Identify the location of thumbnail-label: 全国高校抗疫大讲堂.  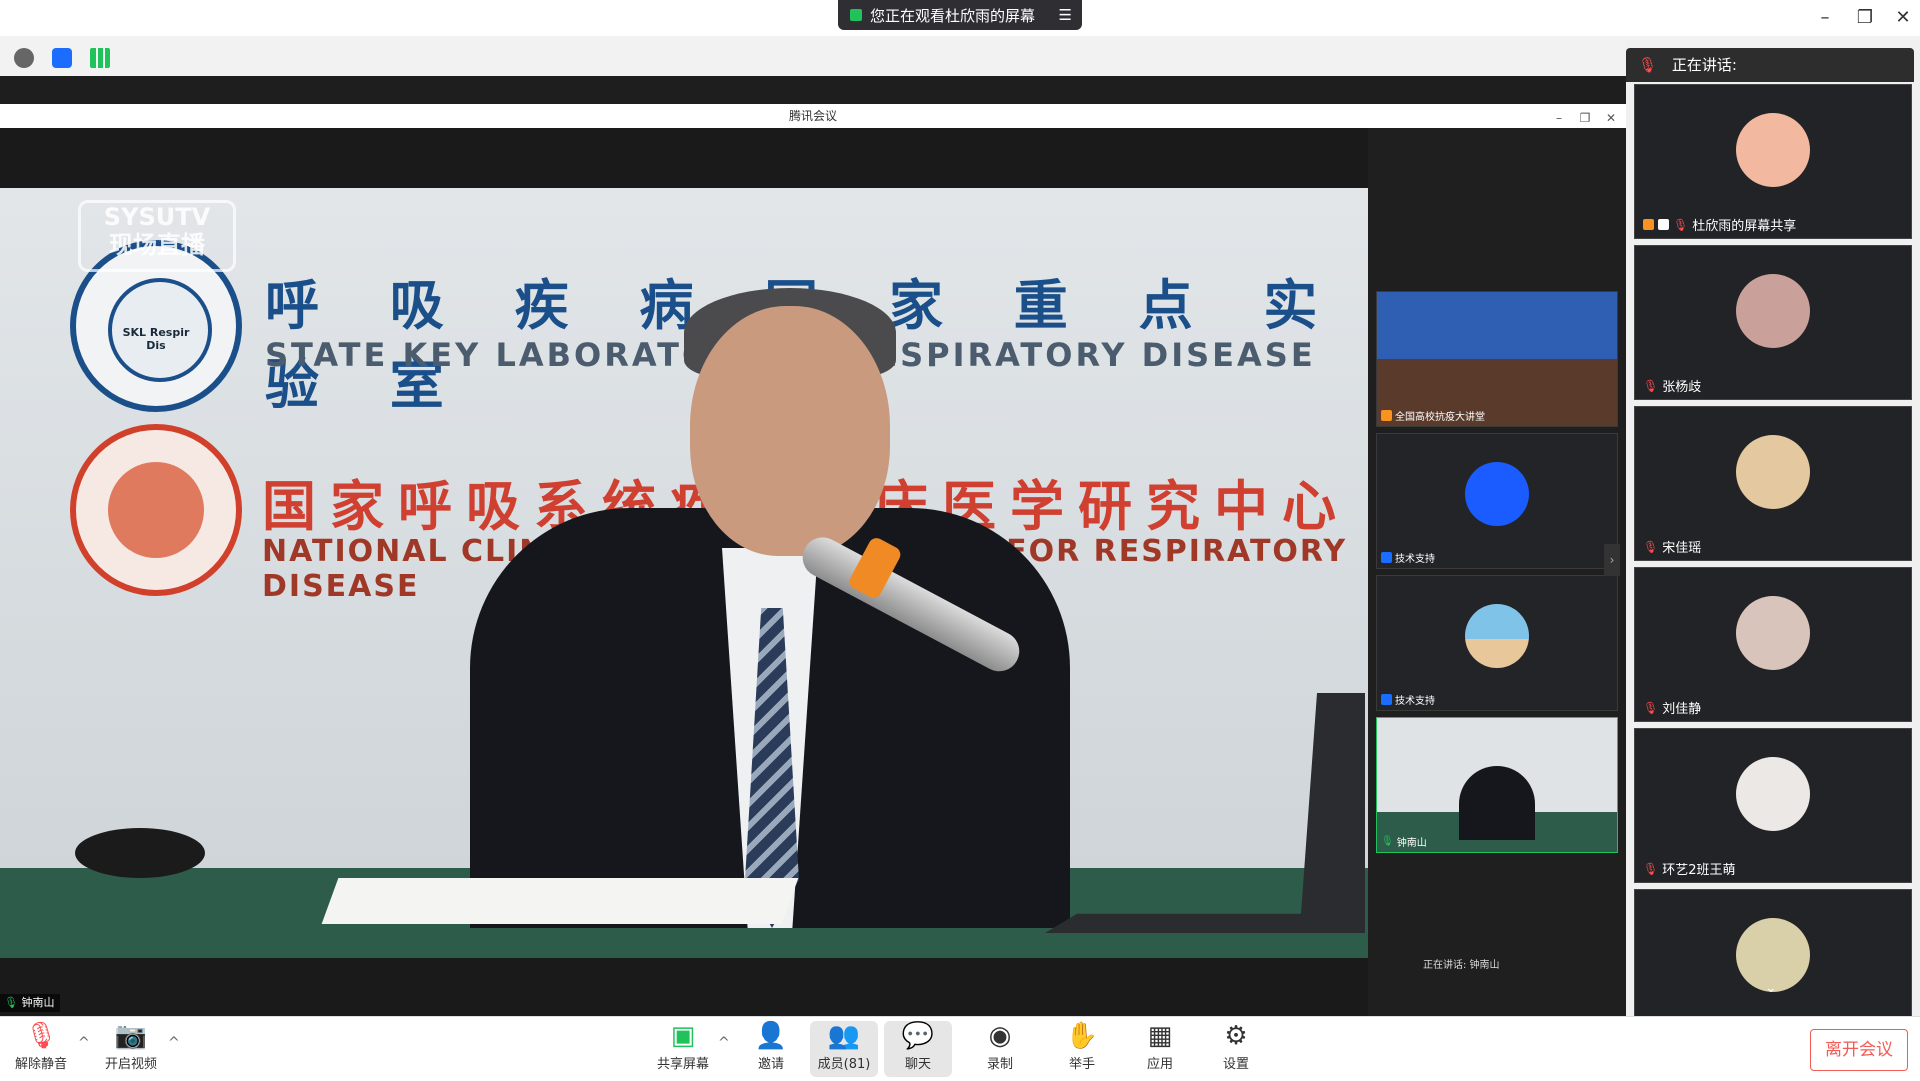
(1433, 415).